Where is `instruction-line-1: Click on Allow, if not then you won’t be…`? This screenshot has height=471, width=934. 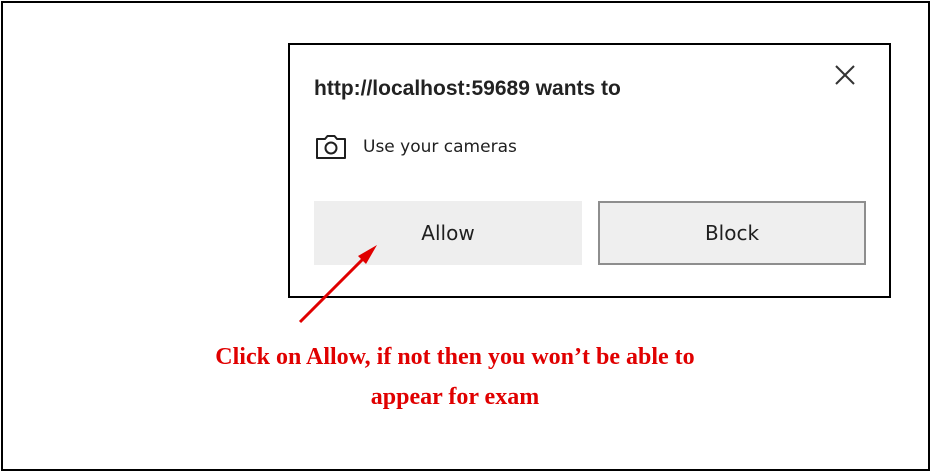
instruction-line-1: Click on Allow, if not then you won’t be… is located at coordinates (455, 357).